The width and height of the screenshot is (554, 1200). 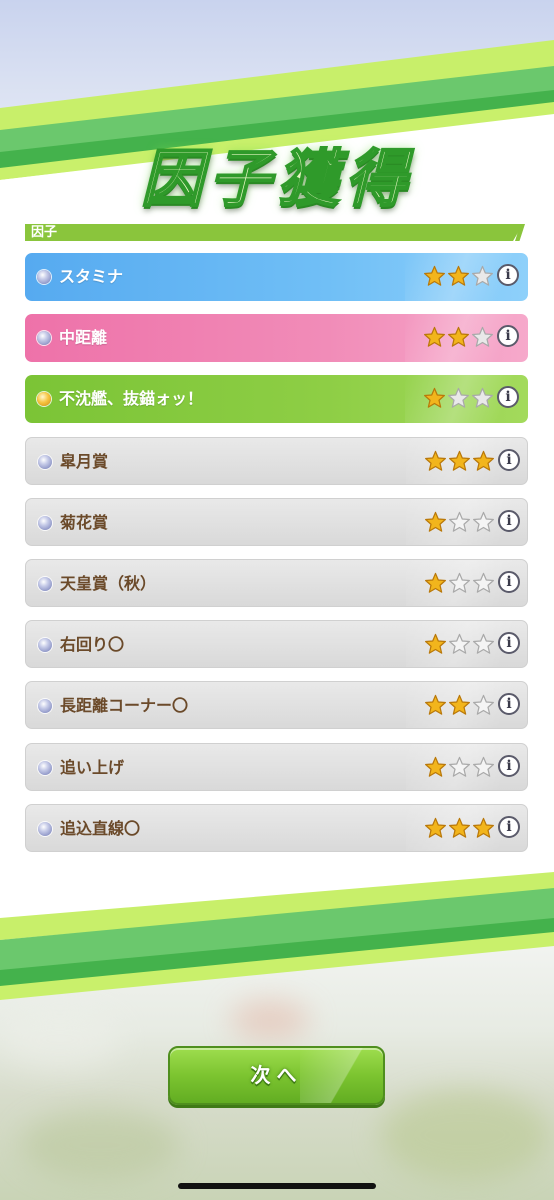 I want to click on section-header-label: 因子, so click(x=44, y=232).